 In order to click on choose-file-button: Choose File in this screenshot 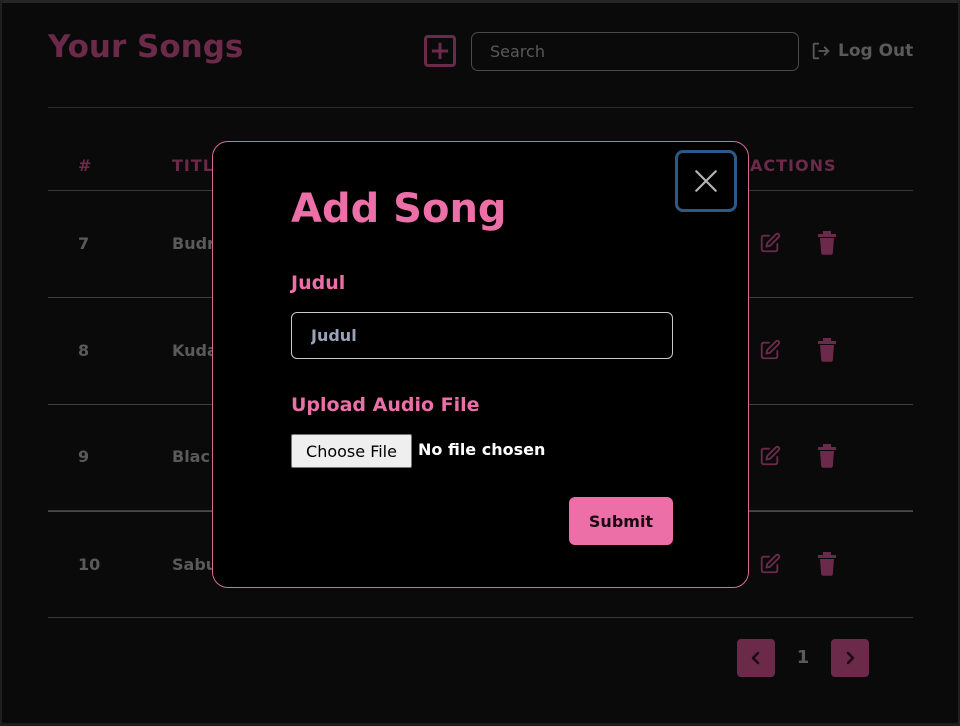, I will do `click(351, 451)`.